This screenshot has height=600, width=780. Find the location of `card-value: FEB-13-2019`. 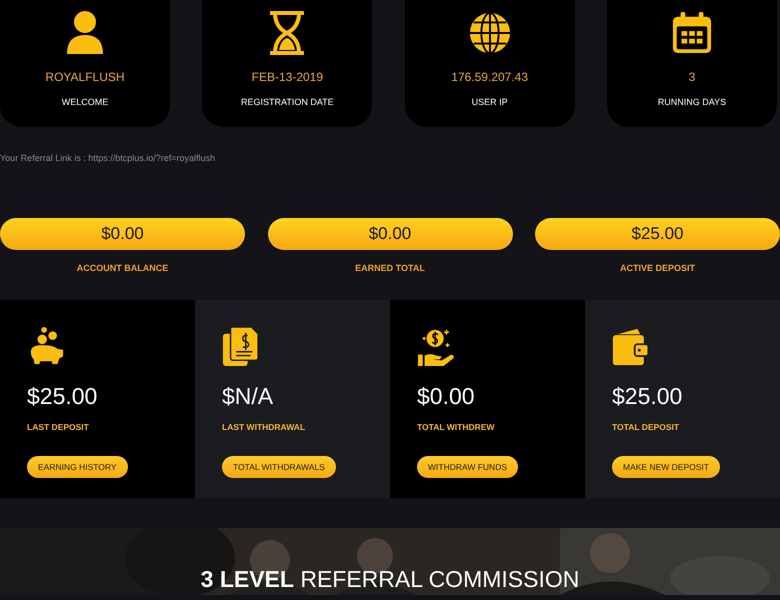

card-value: FEB-13-2019 is located at coordinates (288, 77).